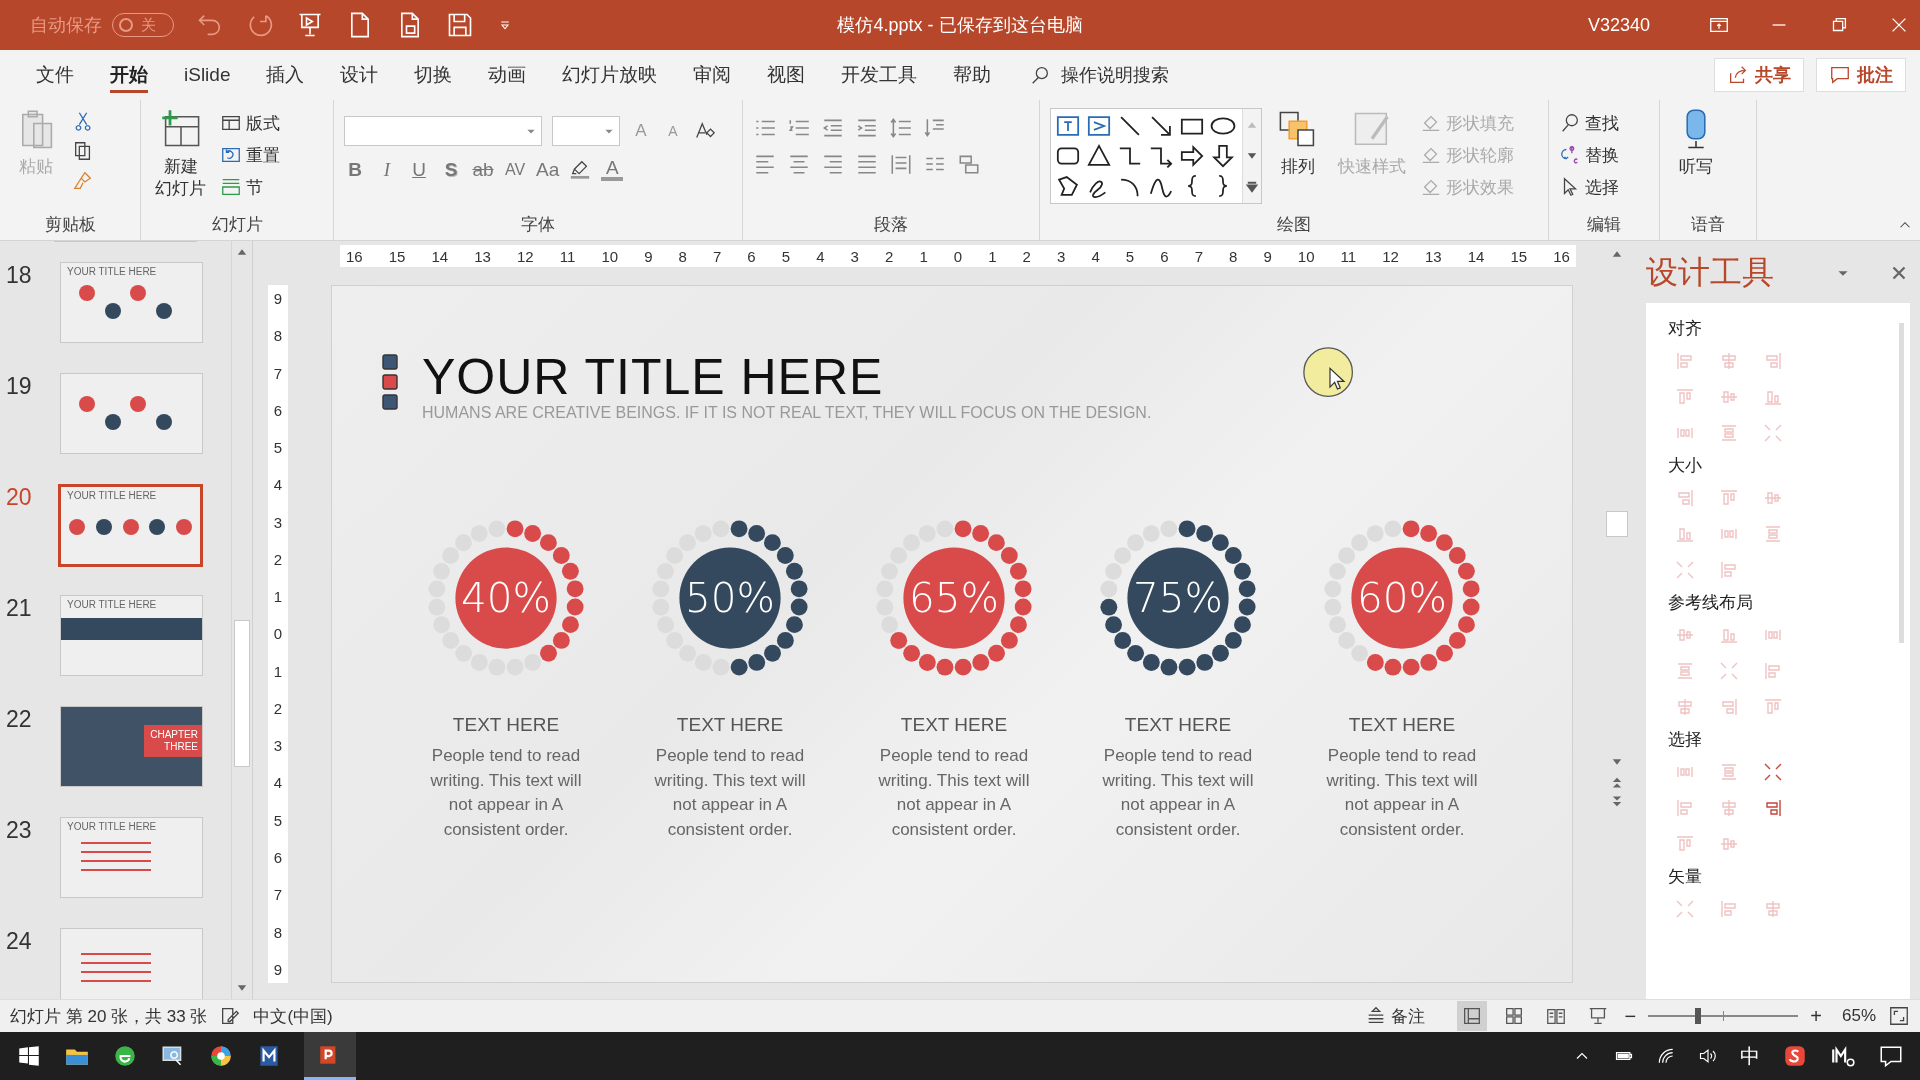  I want to click on thumbnail-scrollbar, so click(241, 620).